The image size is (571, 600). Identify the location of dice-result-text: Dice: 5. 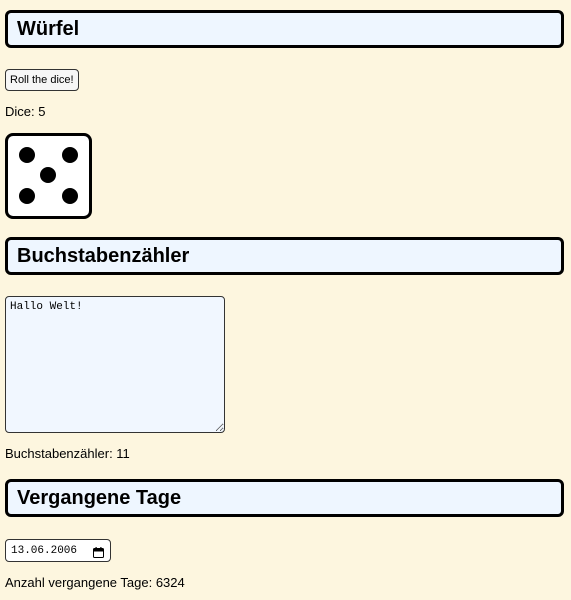
(25, 111).